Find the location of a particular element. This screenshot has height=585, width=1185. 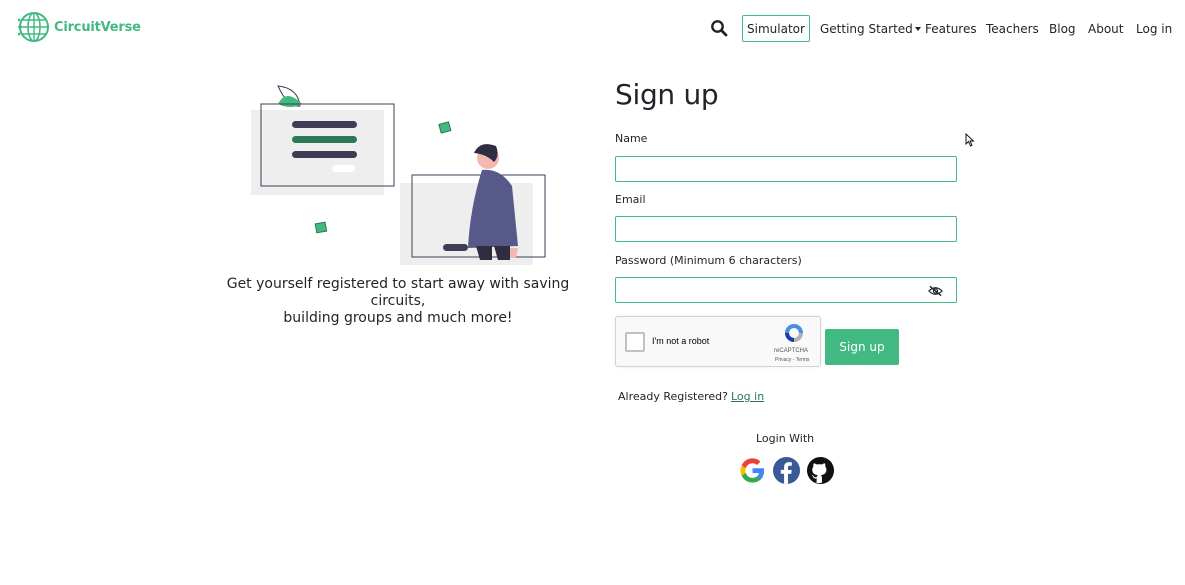

nav-simulator-button: Simulator is located at coordinates (776, 28).